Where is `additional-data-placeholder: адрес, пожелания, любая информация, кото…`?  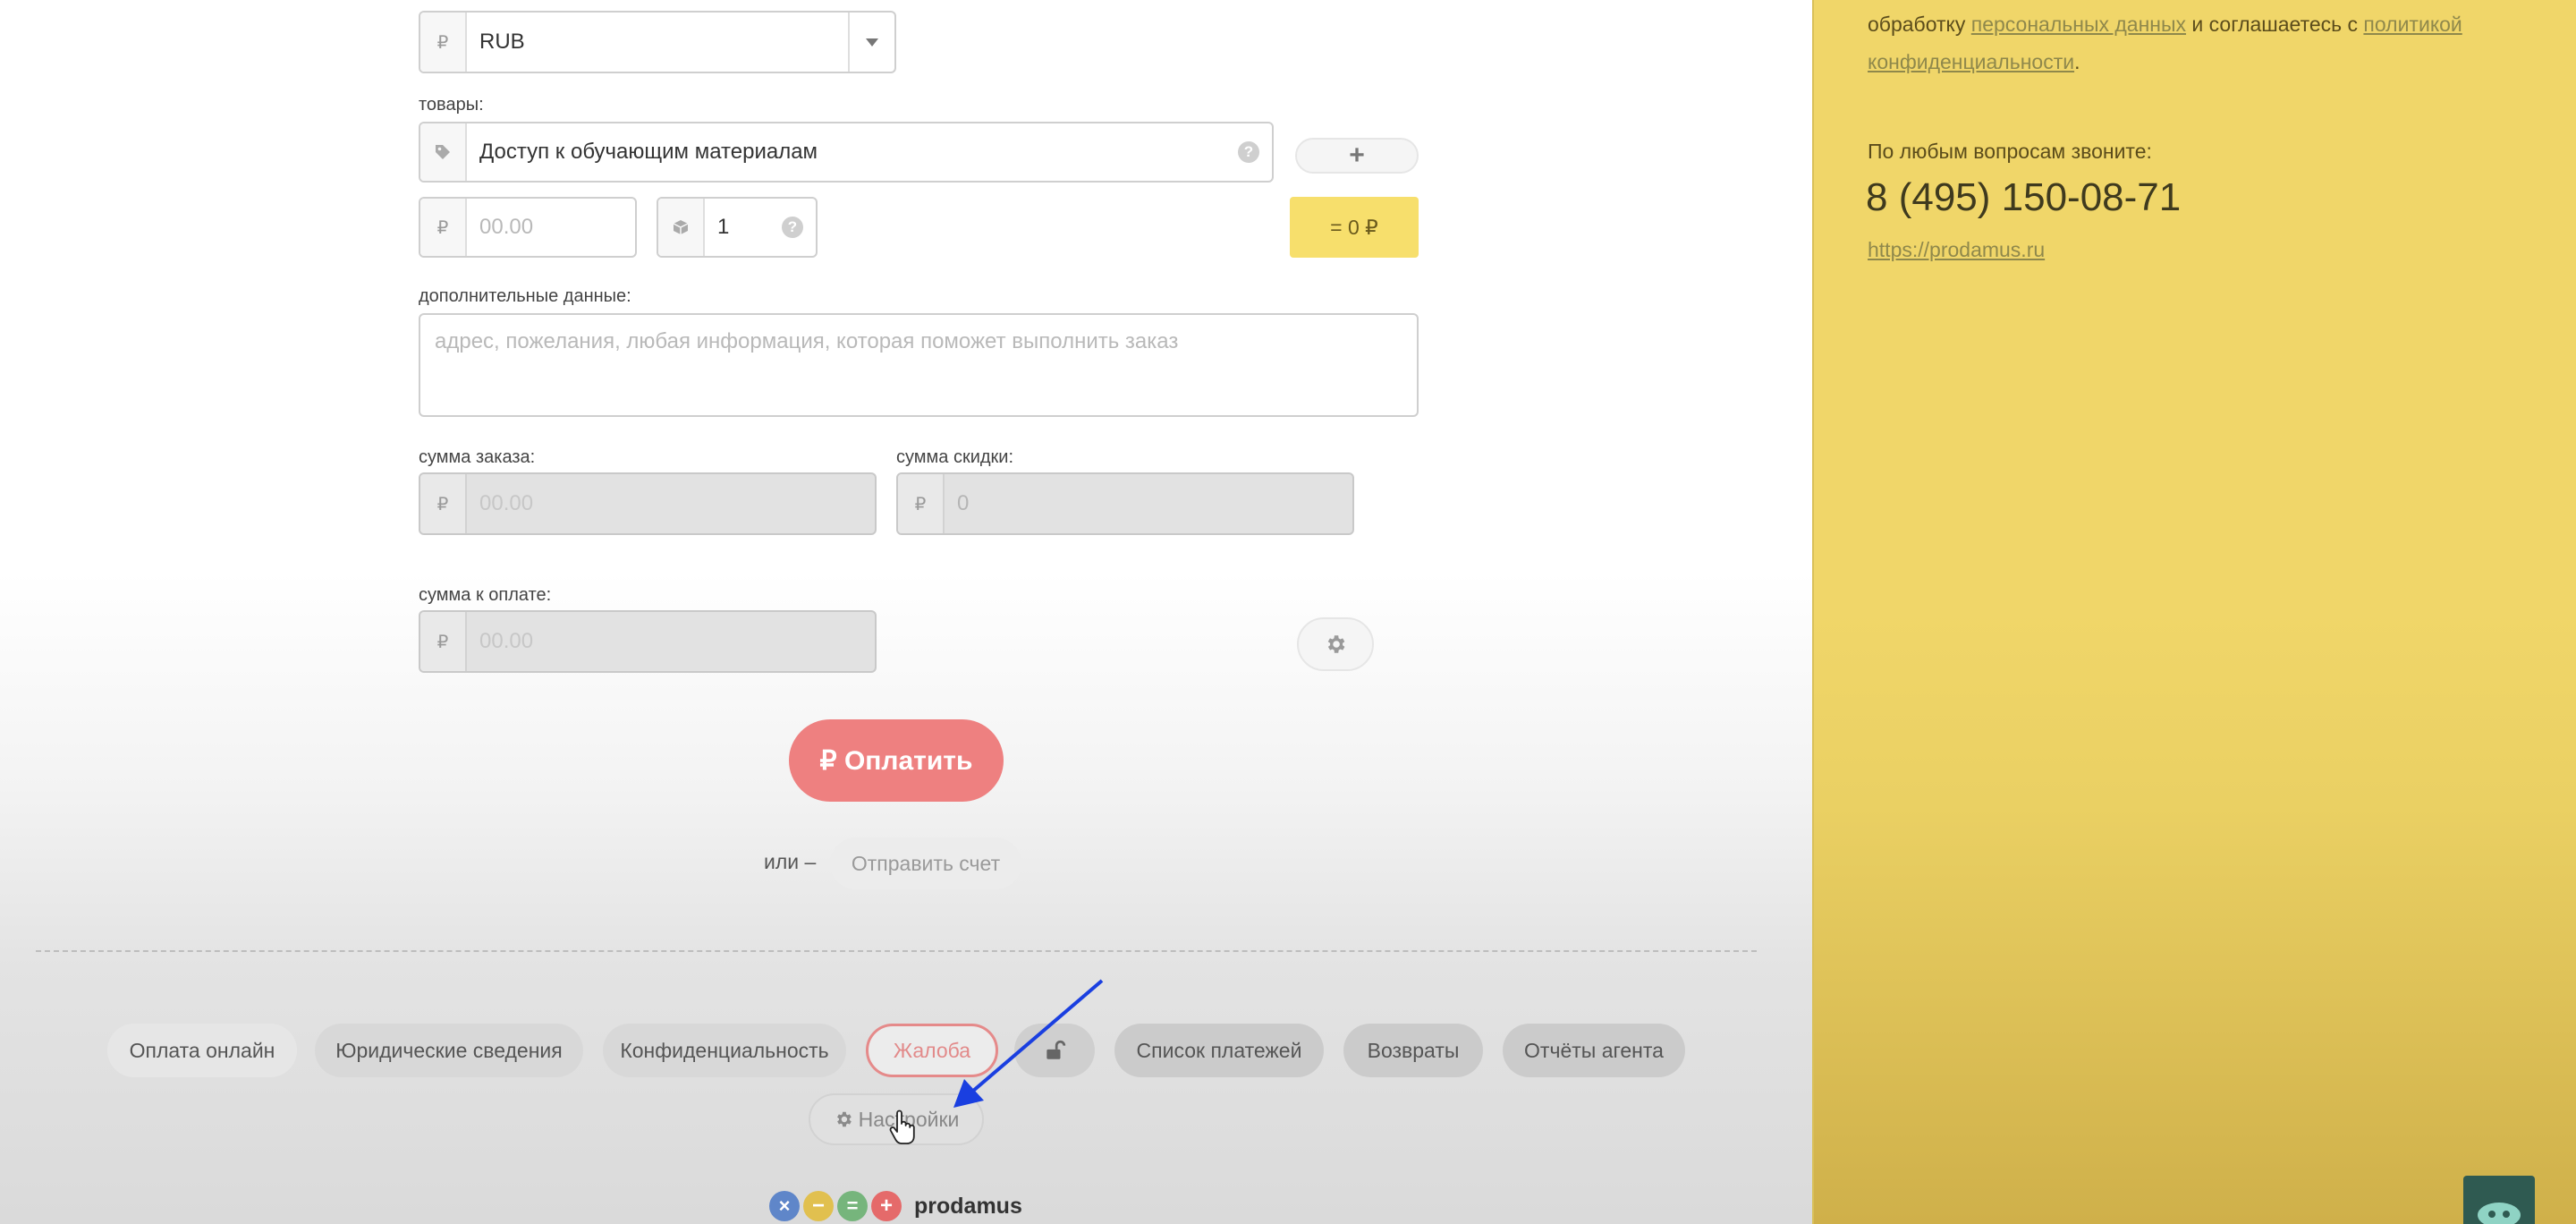
additional-data-placeholder: адрес, пожелания, любая информация, кото… is located at coordinates (807, 341).